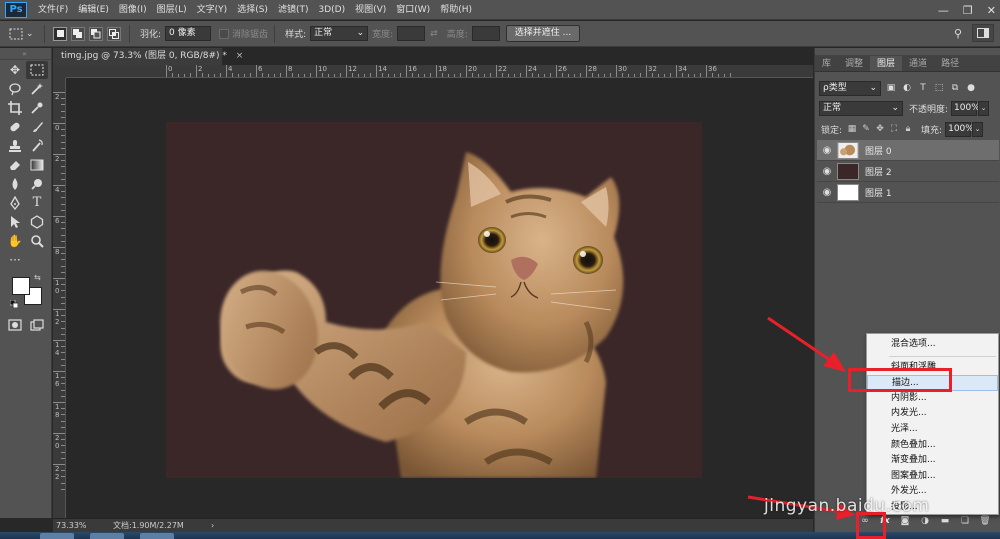 The image size is (1000, 539). Describe the element at coordinates (991, 10) in the screenshot. I see `close-button: ✕` at that location.